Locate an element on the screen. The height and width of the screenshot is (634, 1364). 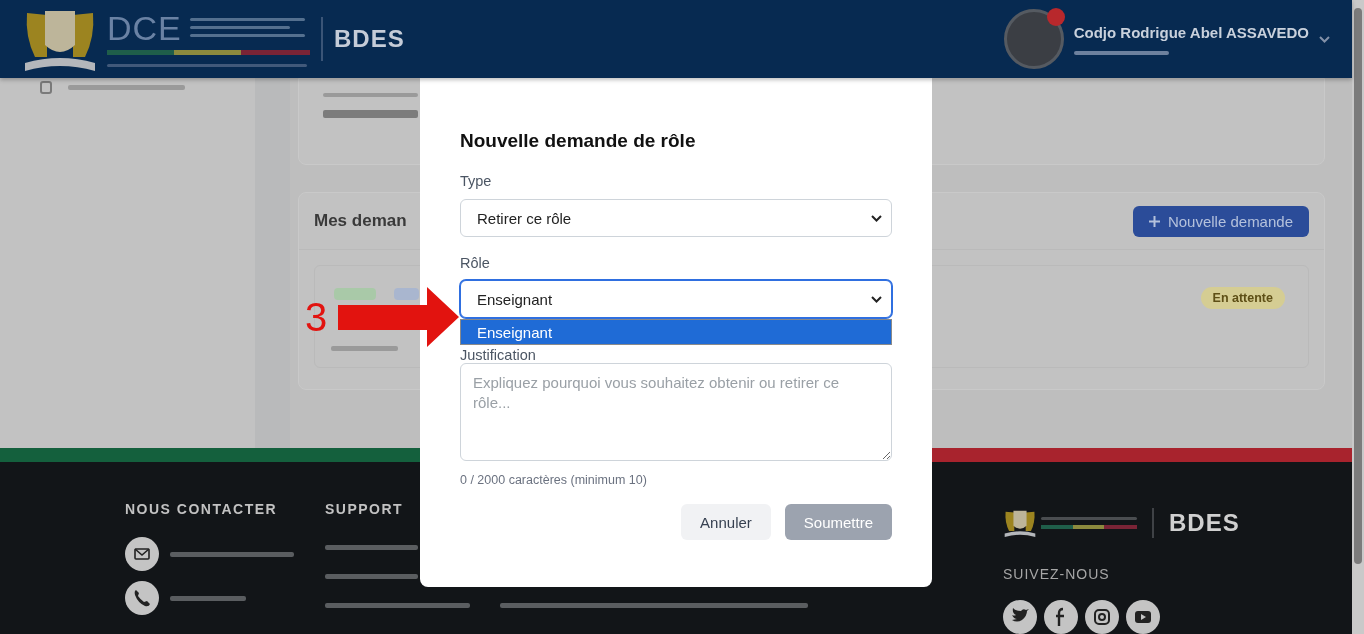
section-title: Mes deman is located at coordinates (360, 221).